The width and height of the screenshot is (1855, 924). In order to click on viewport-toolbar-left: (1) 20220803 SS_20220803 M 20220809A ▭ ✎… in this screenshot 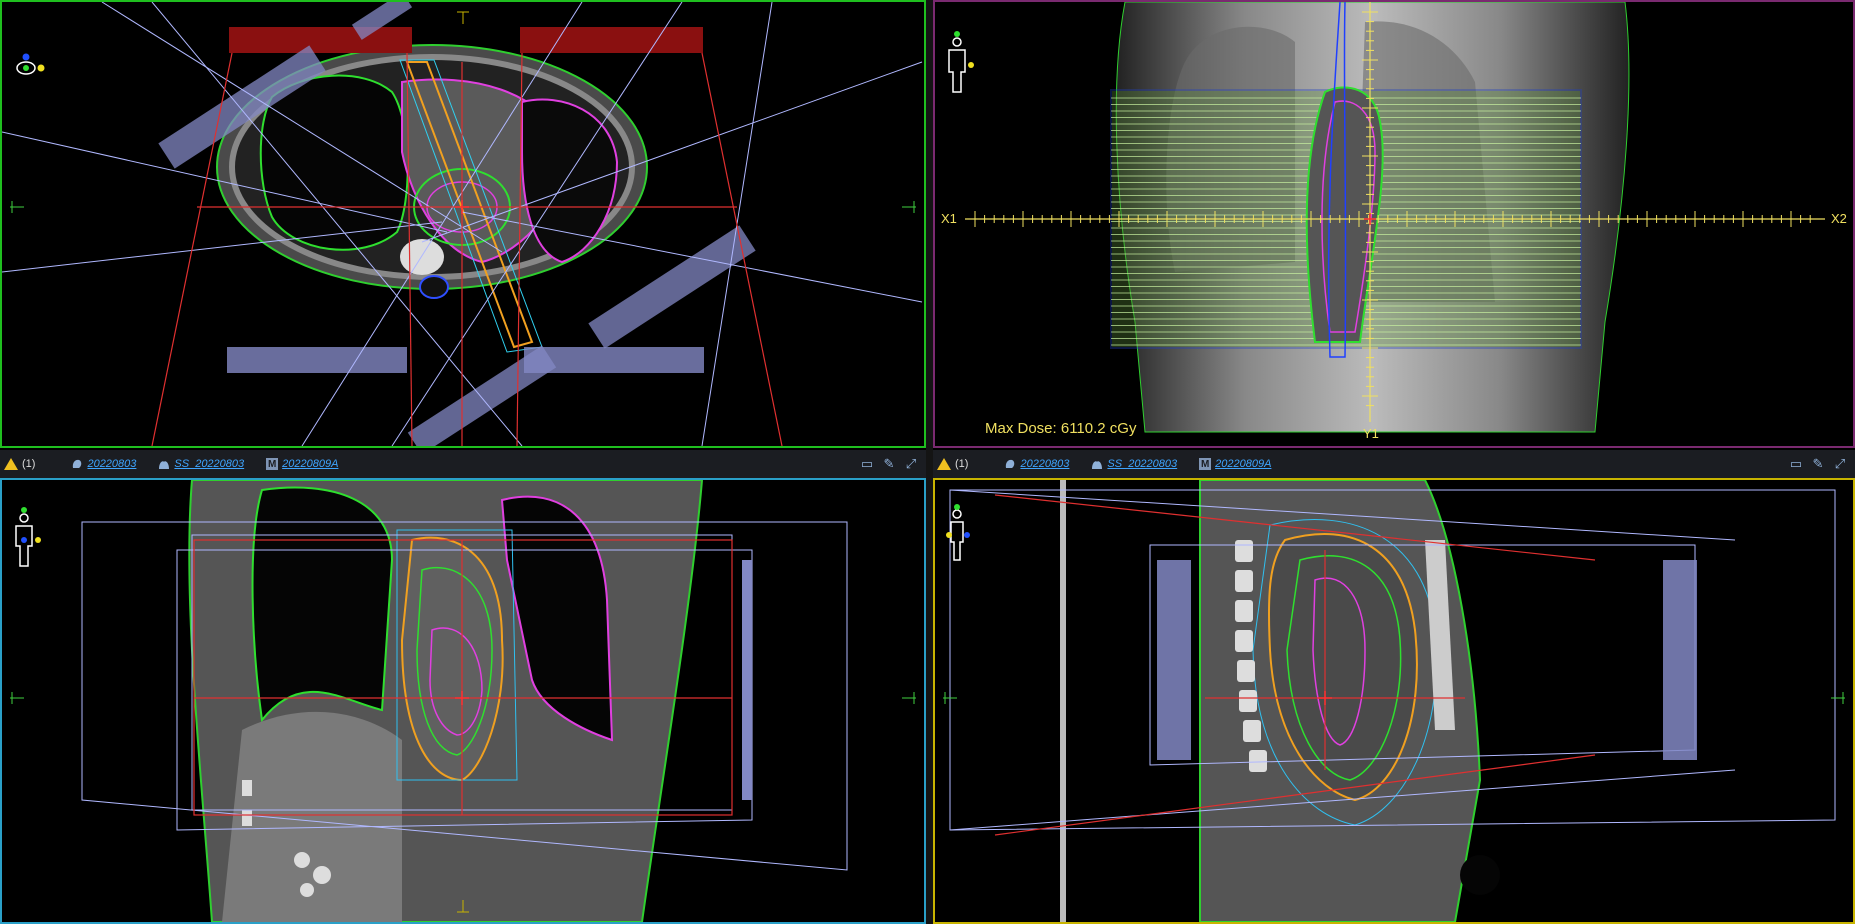, I will do `click(463, 464)`.